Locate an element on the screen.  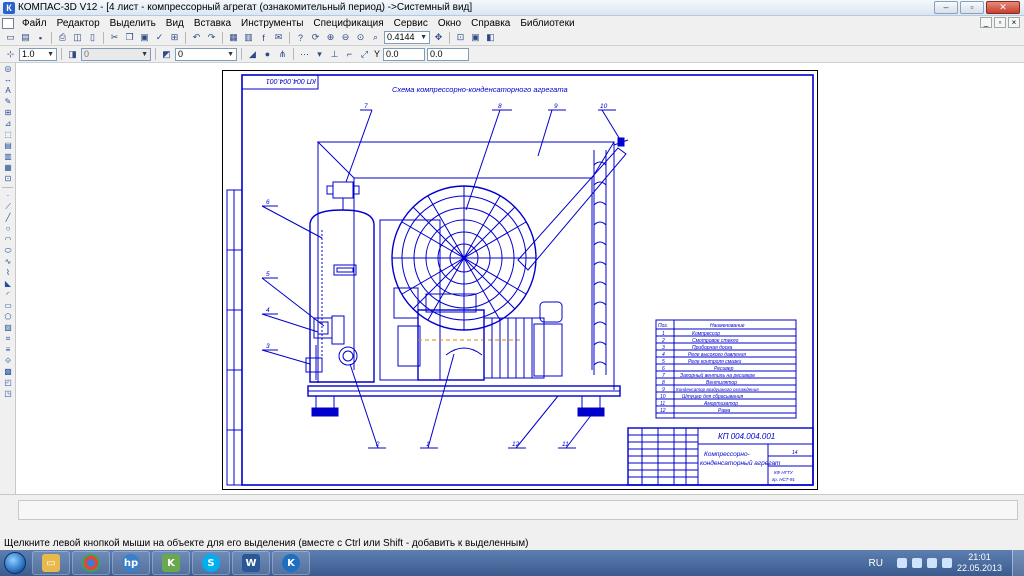
preview-icon: ◫ is located at coordinates (77, 37).